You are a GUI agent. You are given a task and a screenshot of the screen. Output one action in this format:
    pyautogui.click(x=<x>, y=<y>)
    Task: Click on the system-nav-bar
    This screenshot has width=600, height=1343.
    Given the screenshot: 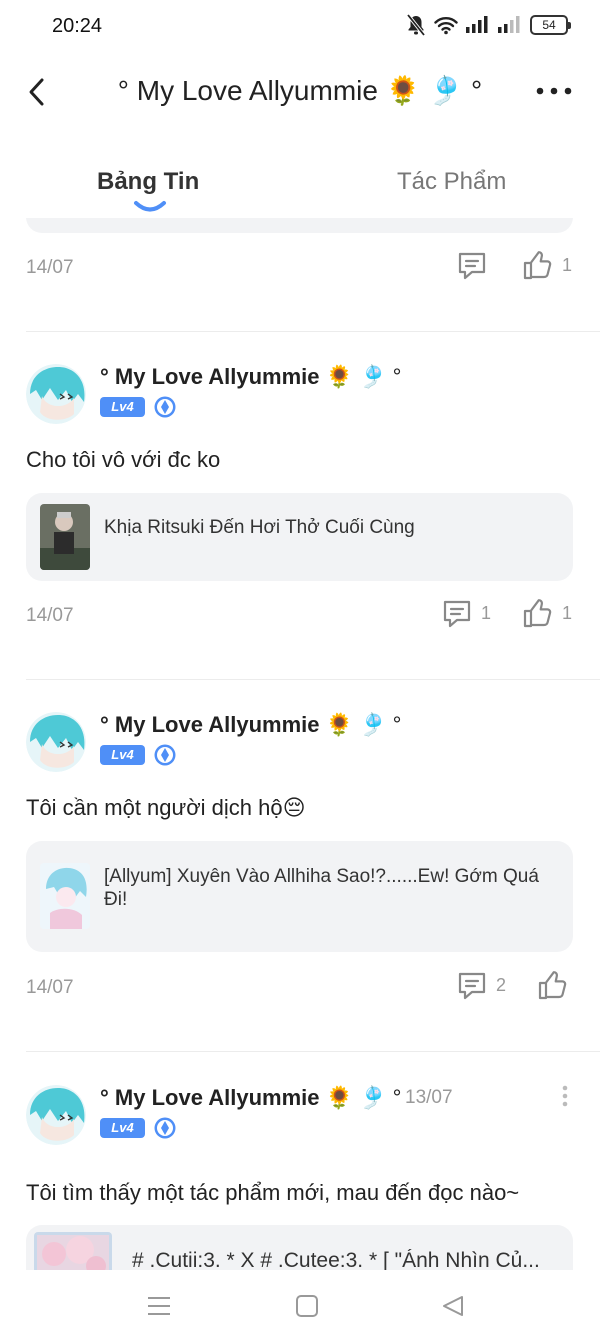 What is the action you would take?
    pyautogui.click(x=300, y=1306)
    